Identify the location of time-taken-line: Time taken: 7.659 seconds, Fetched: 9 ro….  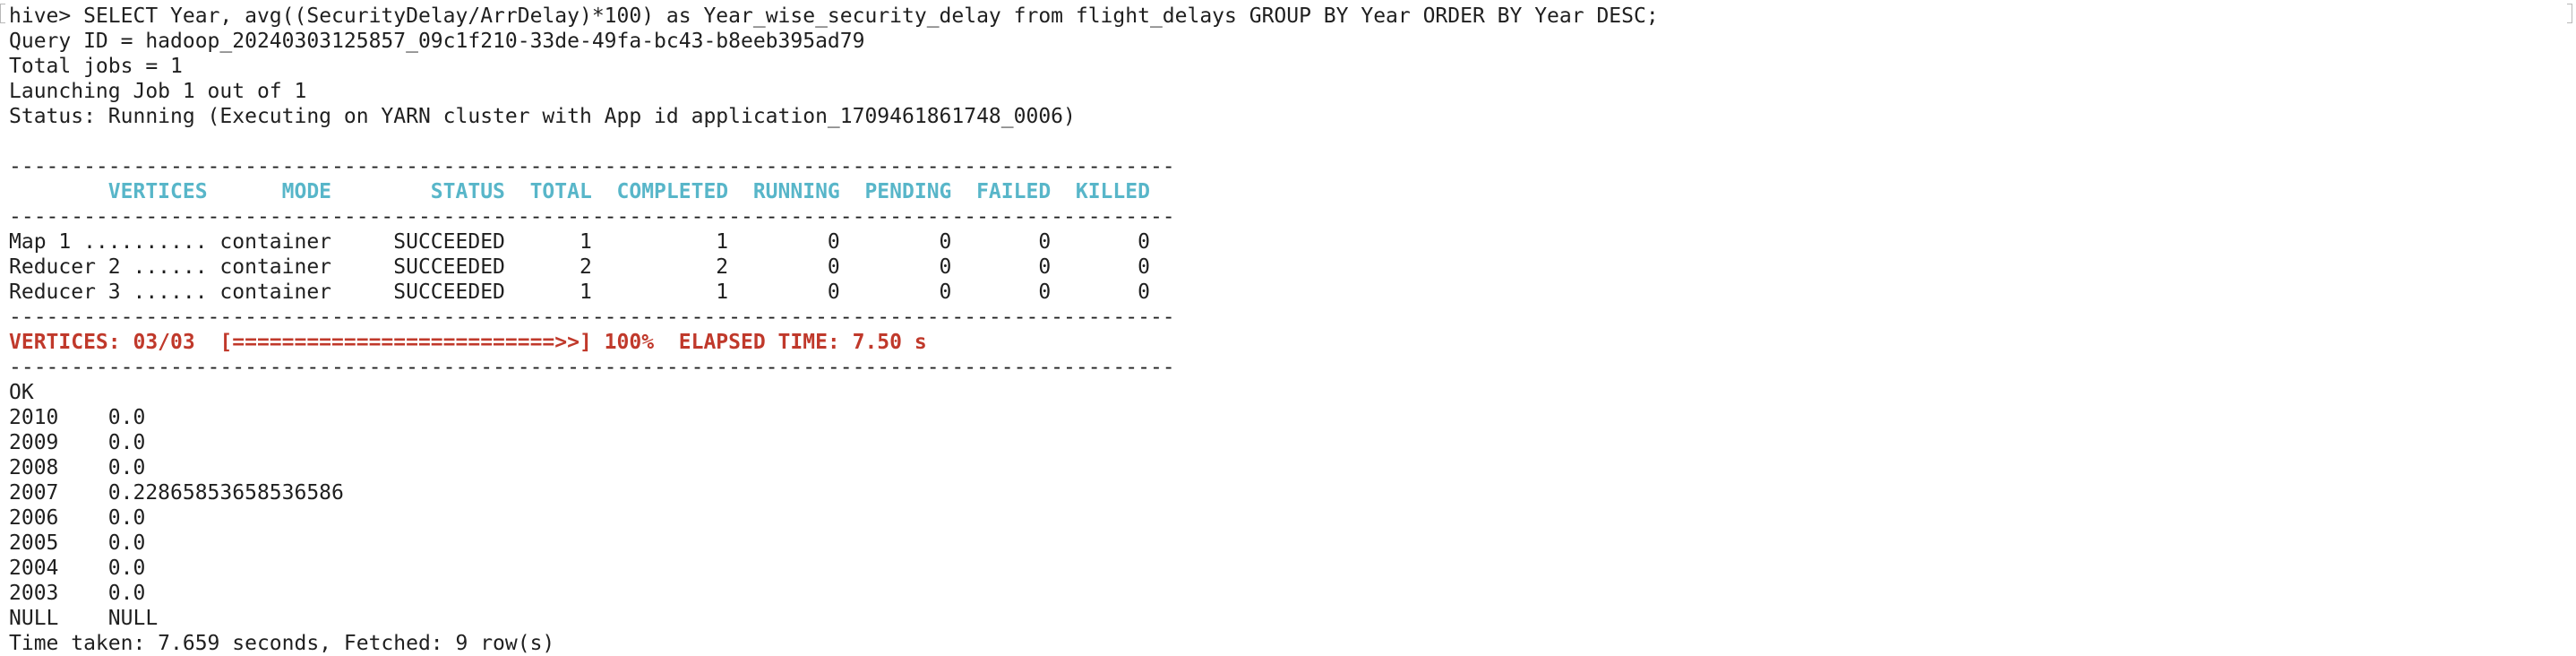
(282, 643).